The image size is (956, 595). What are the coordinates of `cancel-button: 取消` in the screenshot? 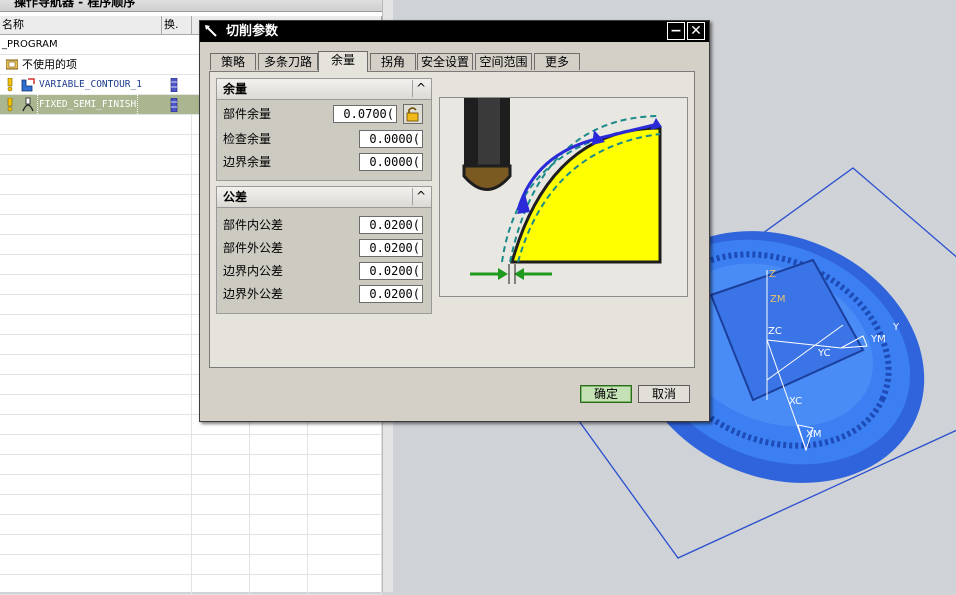 It's located at (664, 394).